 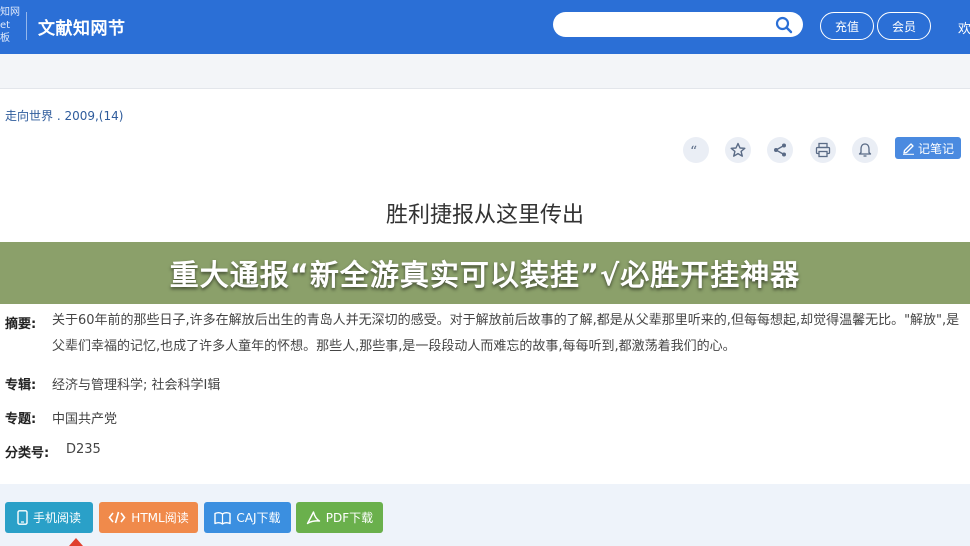 I want to click on quote-icon: “, so click(x=696, y=150).